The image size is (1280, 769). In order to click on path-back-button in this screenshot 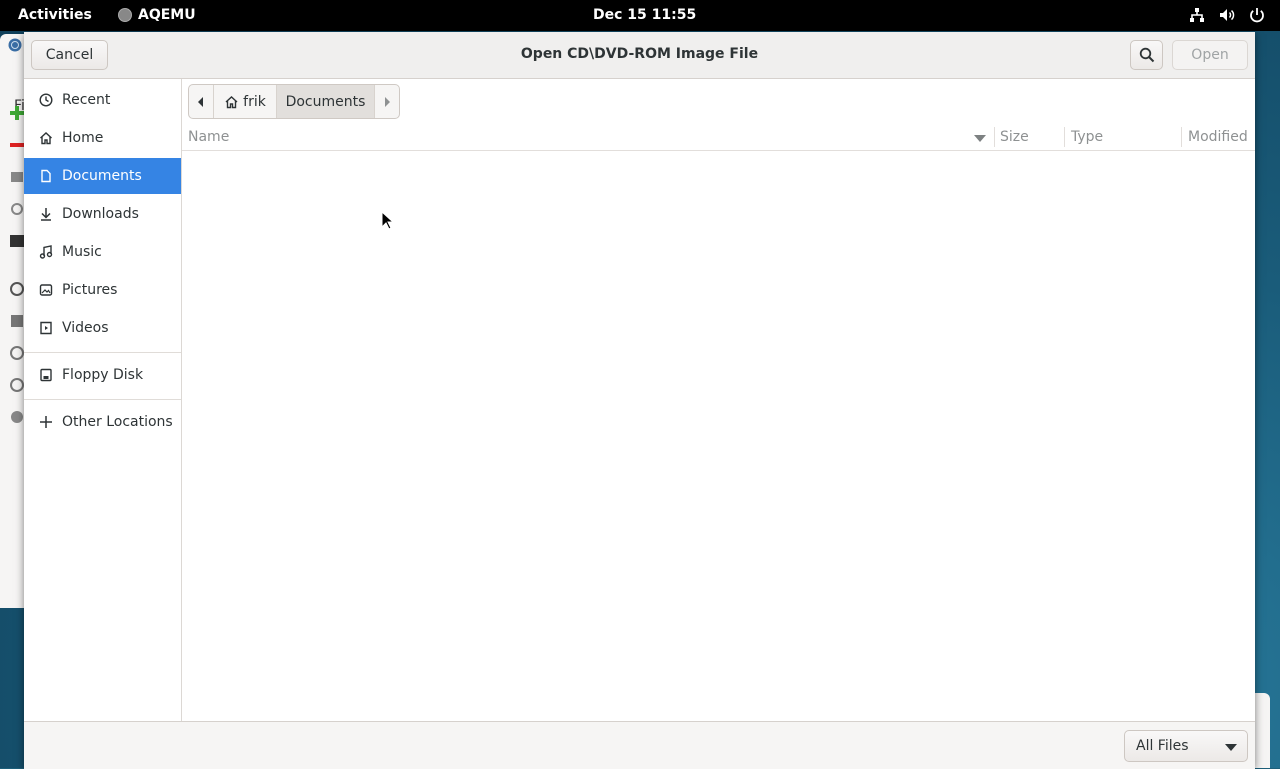, I will do `click(201, 101)`.